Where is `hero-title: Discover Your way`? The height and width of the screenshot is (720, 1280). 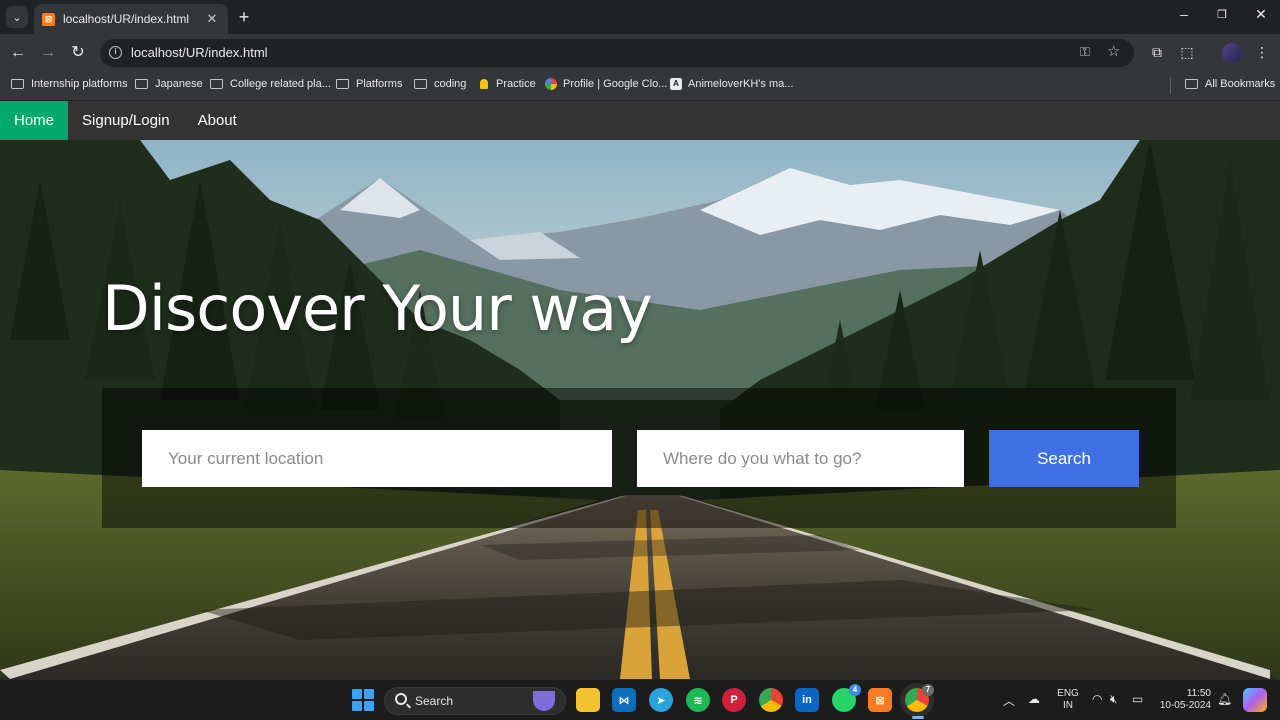
hero-title: Discover Your way is located at coordinates (377, 308).